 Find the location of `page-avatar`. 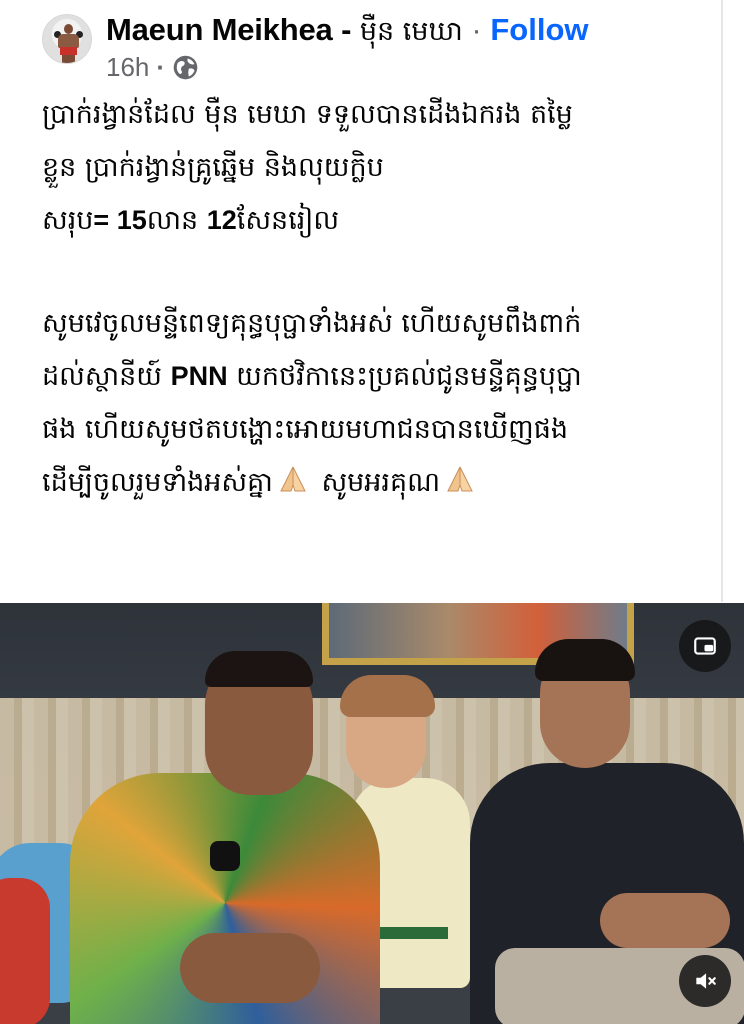

page-avatar is located at coordinates (67, 39).